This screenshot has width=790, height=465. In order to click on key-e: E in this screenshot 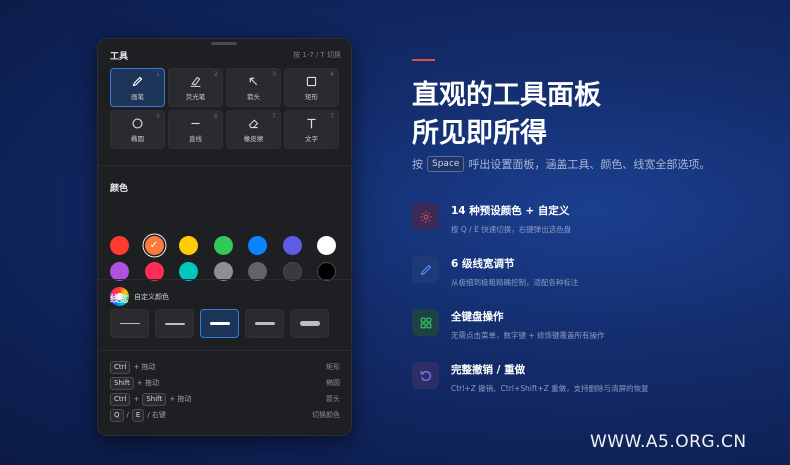, I will do `click(138, 415)`.